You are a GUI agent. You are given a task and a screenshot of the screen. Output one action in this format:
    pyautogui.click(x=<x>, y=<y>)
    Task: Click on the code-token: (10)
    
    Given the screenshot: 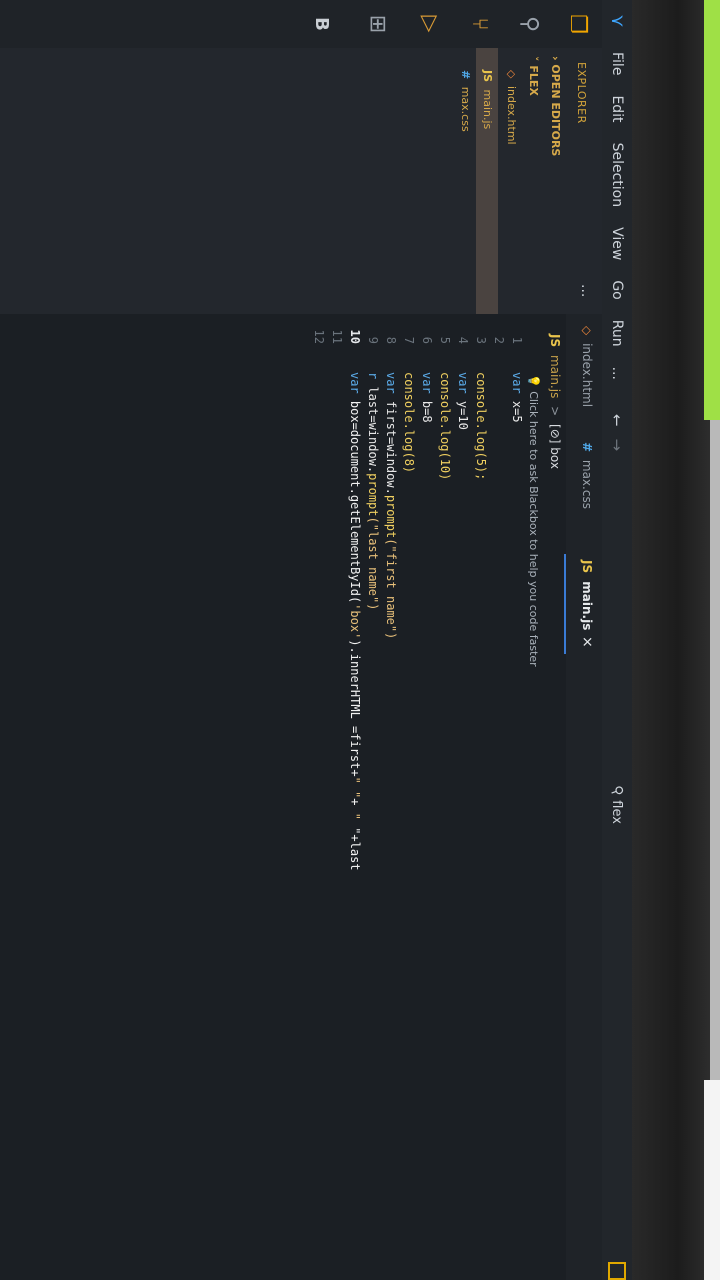 What is the action you would take?
    pyautogui.click(x=445, y=466)
    